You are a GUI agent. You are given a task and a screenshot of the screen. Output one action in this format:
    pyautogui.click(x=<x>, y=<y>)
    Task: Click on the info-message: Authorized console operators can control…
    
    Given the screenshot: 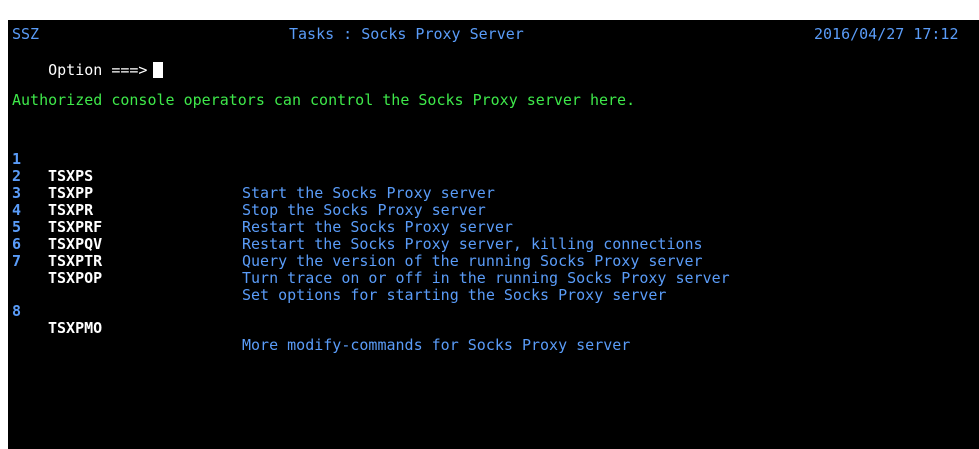 What is the action you would take?
    pyautogui.click(x=324, y=100)
    